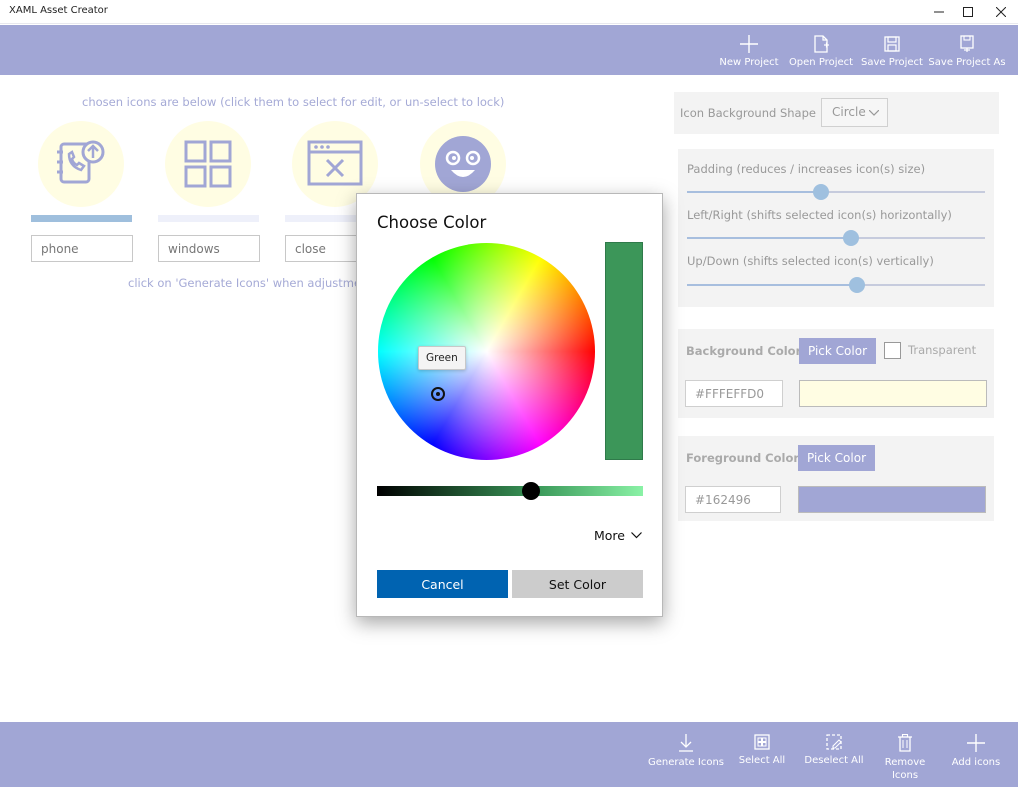 Image resolution: width=1018 pixels, height=787 pixels. What do you see at coordinates (837, 351) in the screenshot?
I see `background-pick-color-button: Pick Color` at bounding box center [837, 351].